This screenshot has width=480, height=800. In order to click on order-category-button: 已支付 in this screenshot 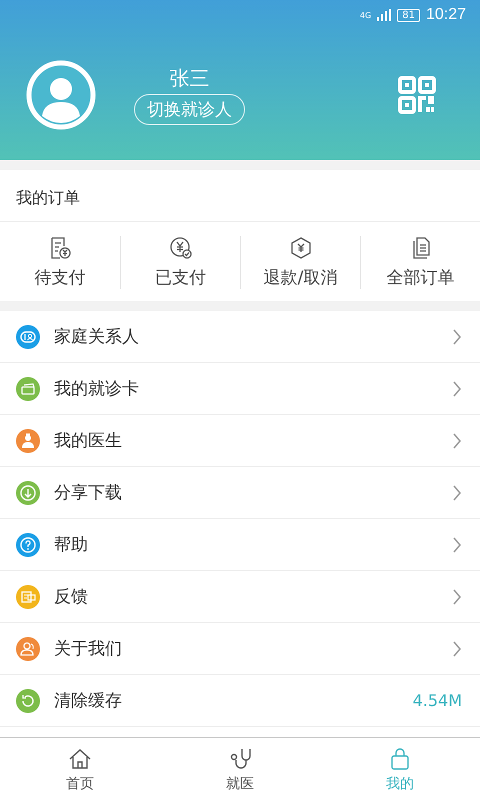, I will do `click(180, 262)`.